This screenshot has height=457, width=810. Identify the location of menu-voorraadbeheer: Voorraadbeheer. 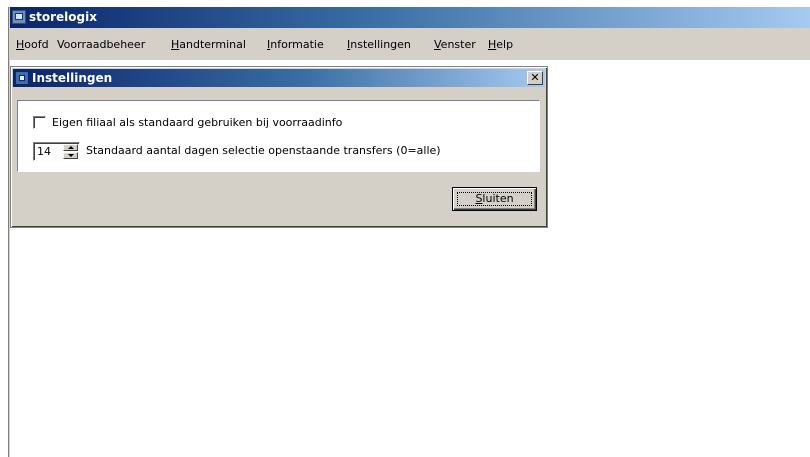
(101, 44).